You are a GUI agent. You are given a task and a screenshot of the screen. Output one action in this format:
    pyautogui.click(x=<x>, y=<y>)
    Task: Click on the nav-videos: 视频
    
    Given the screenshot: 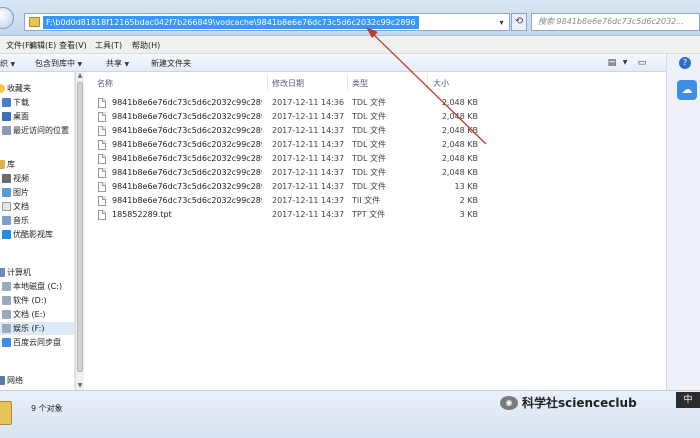 What is the action you would take?
    pyautogui.click(x=37, y=178)
    